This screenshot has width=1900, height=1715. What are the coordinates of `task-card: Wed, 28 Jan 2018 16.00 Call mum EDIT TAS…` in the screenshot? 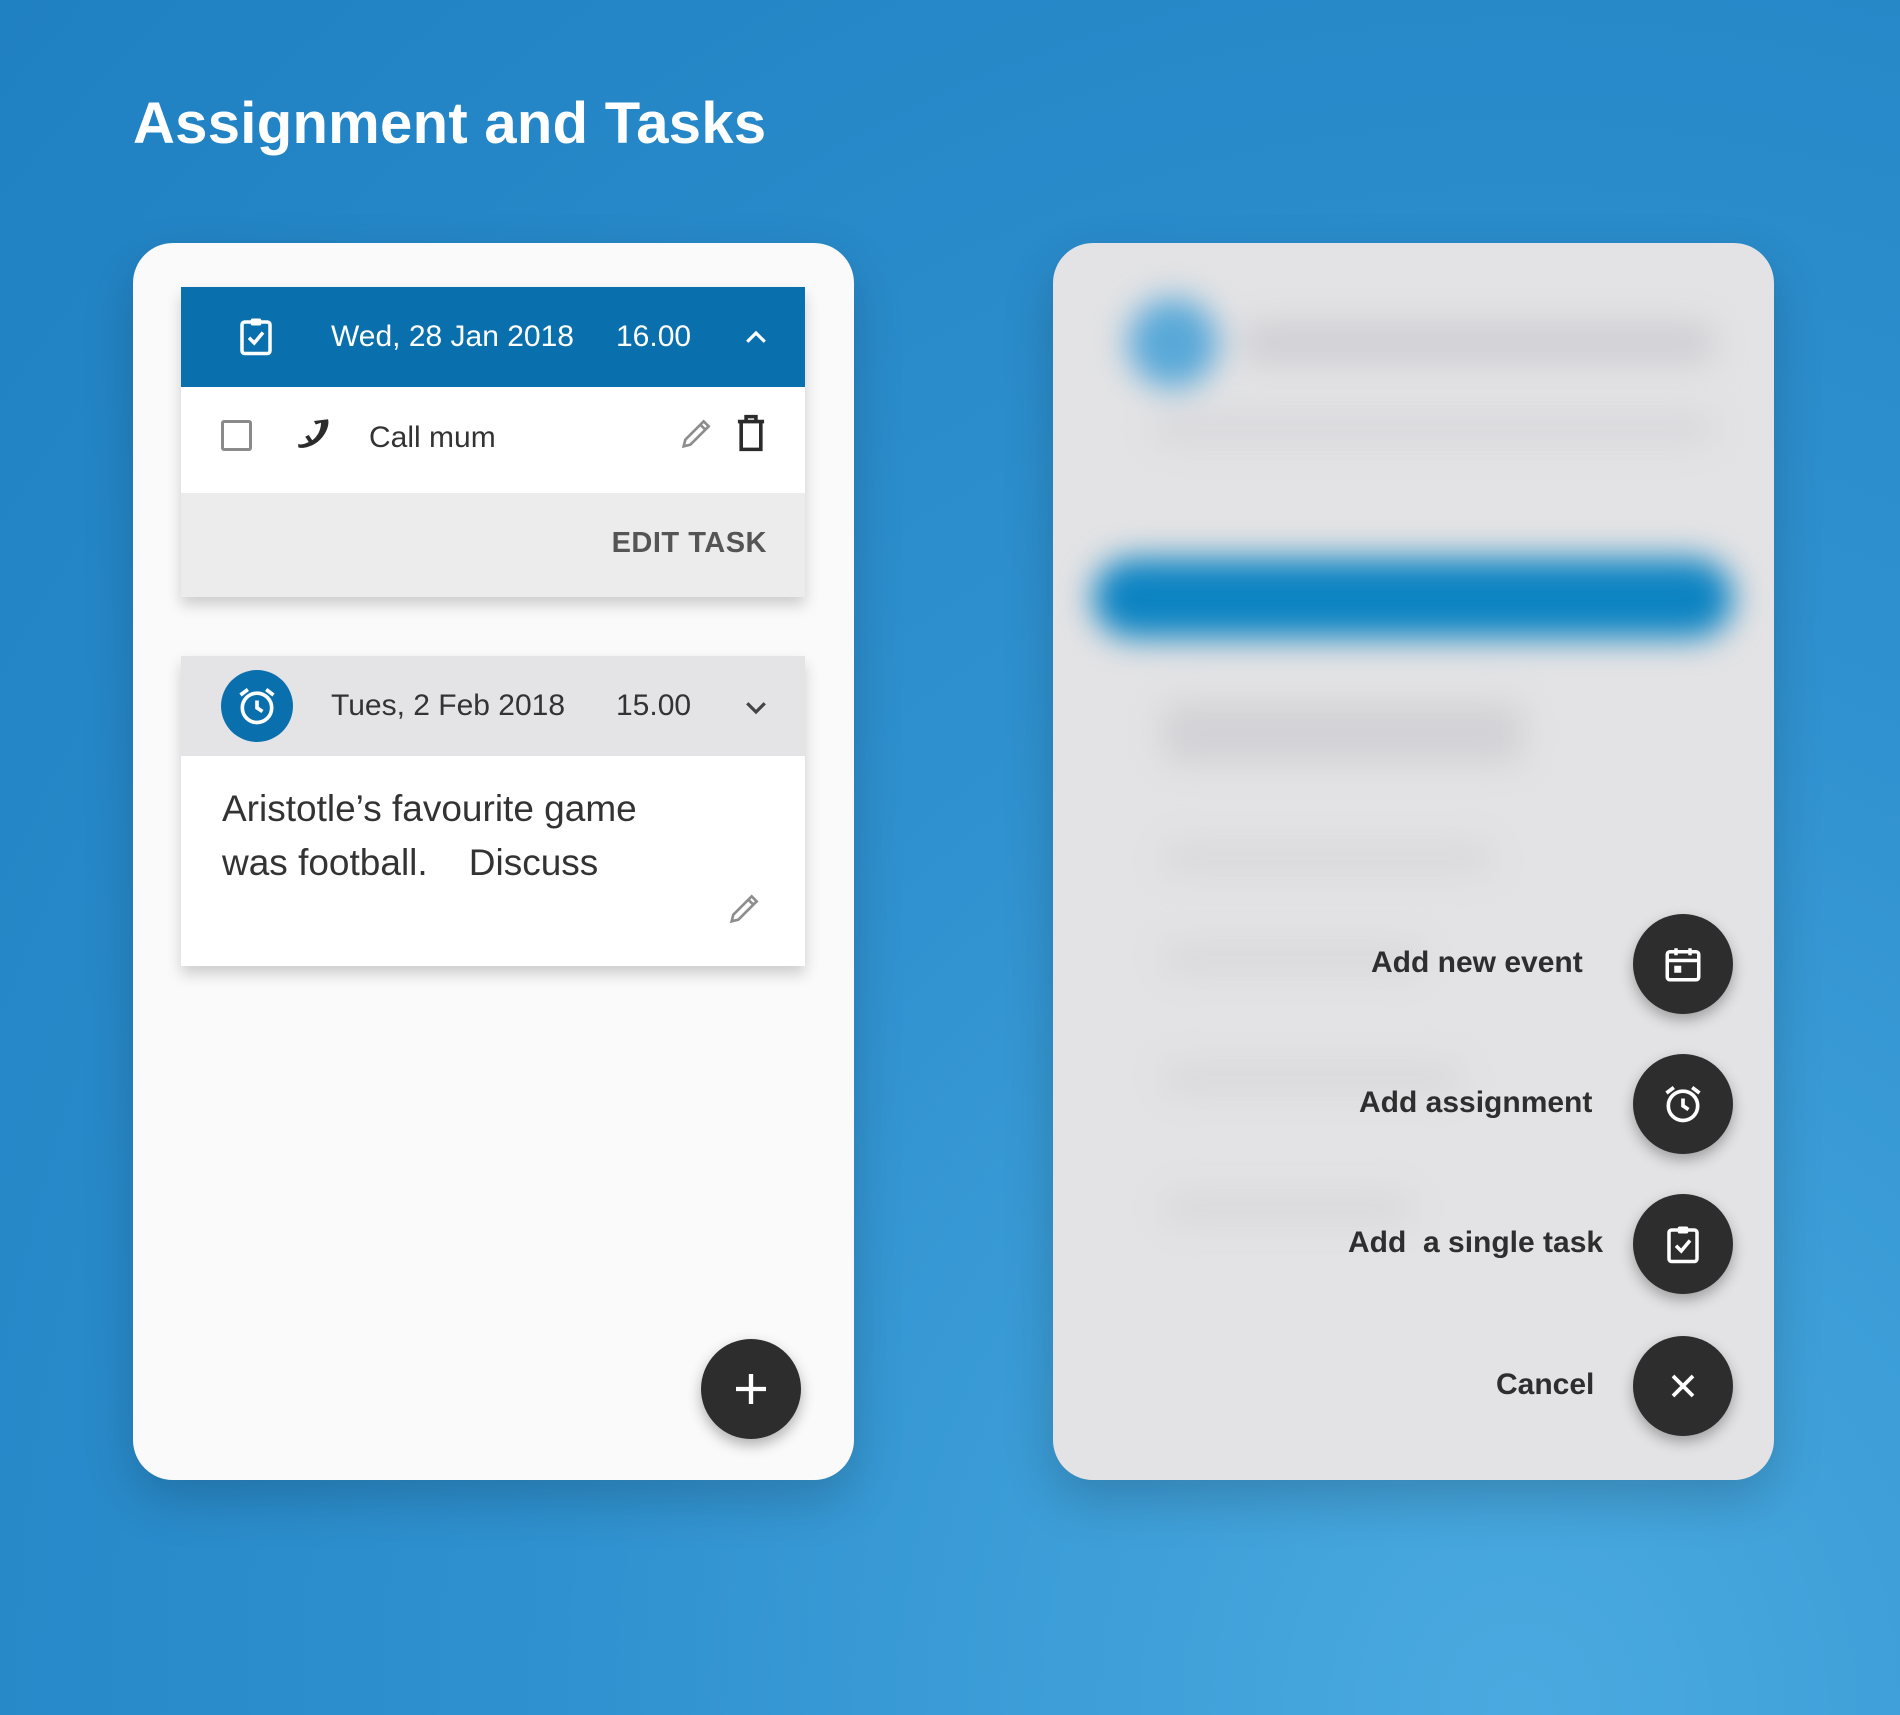 It's located at (493, 442).